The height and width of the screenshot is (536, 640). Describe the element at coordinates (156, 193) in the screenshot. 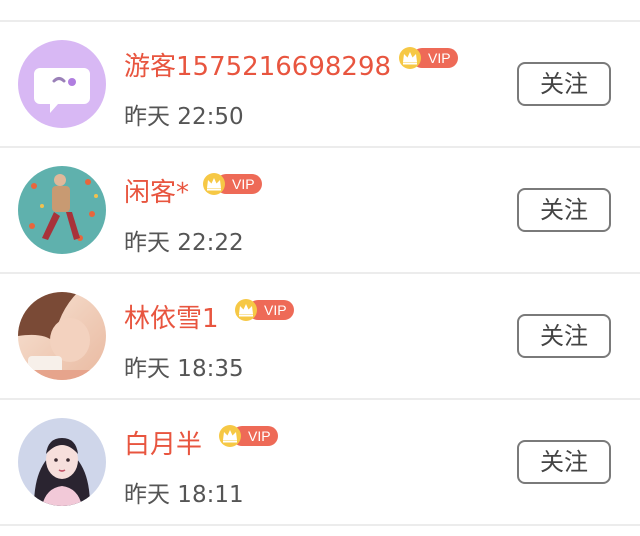

I see `user-name: 闲客*` at that location.